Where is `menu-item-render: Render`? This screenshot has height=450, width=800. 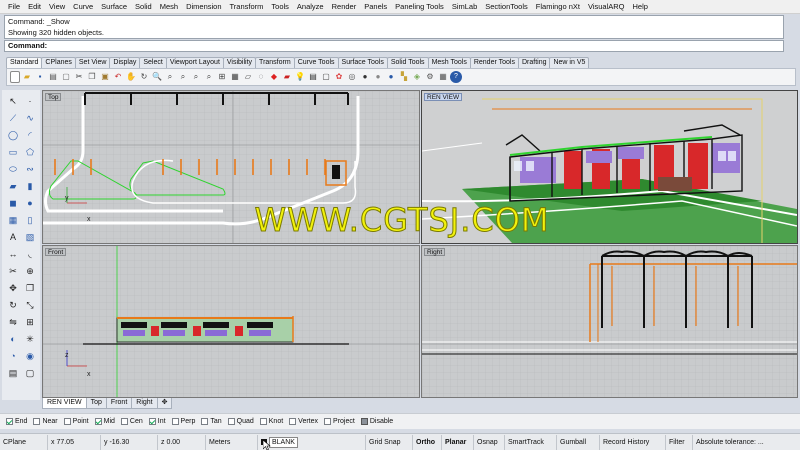 menu-item-render: Render is located at coordinates (344, 7).